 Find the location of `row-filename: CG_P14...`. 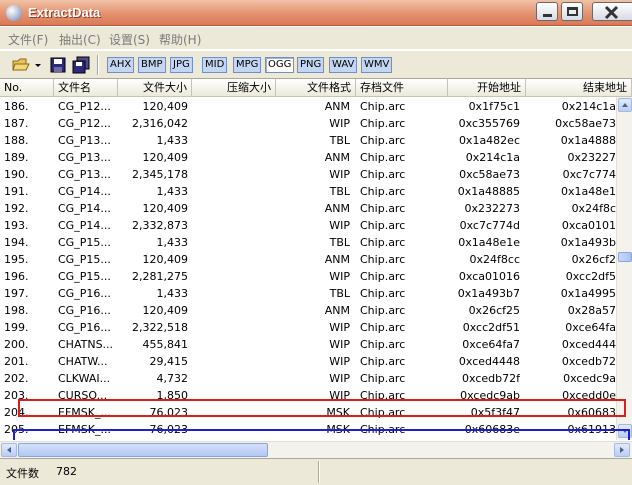

row-filename: CG_P14... is located at coordinates (84, 191).